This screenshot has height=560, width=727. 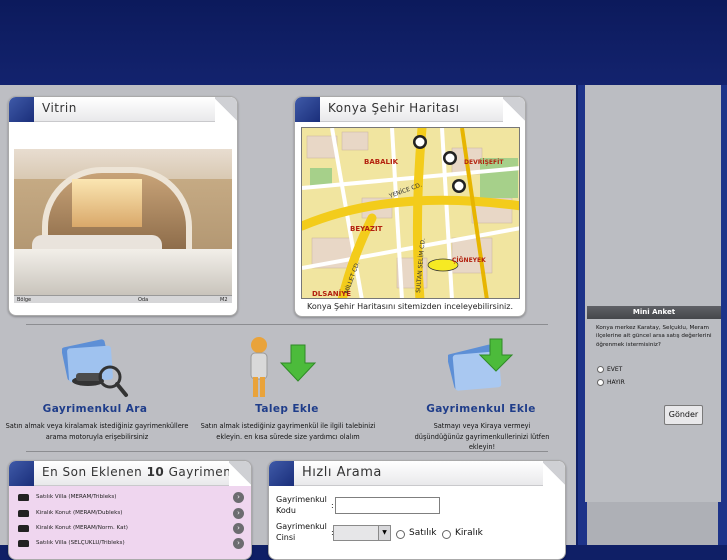 What do you see at coordinates (128, 497) in the screenshot?
I see `list-item: Satılık Villa (MERAM/Tribleks) ›` at bounding box center [128, 497].